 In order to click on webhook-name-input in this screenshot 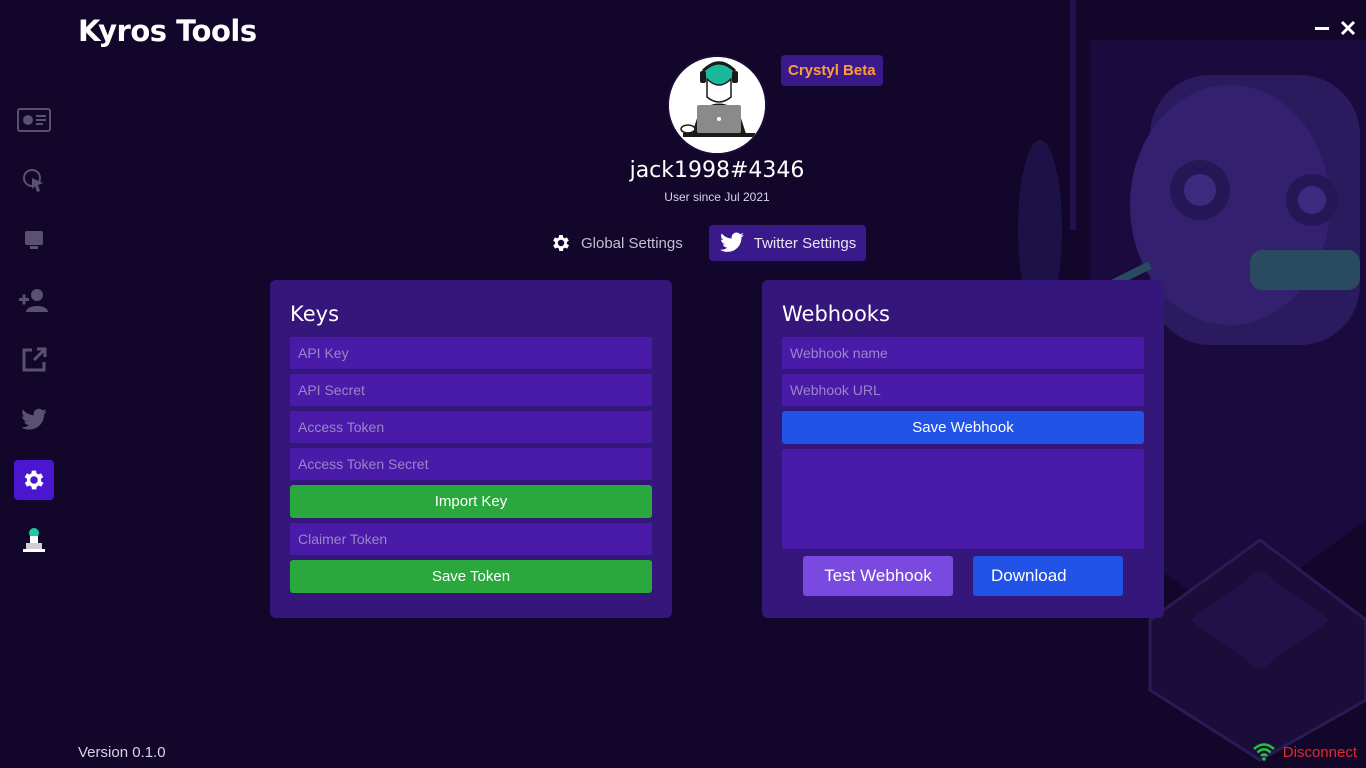, I will do `click(963, 353)`.